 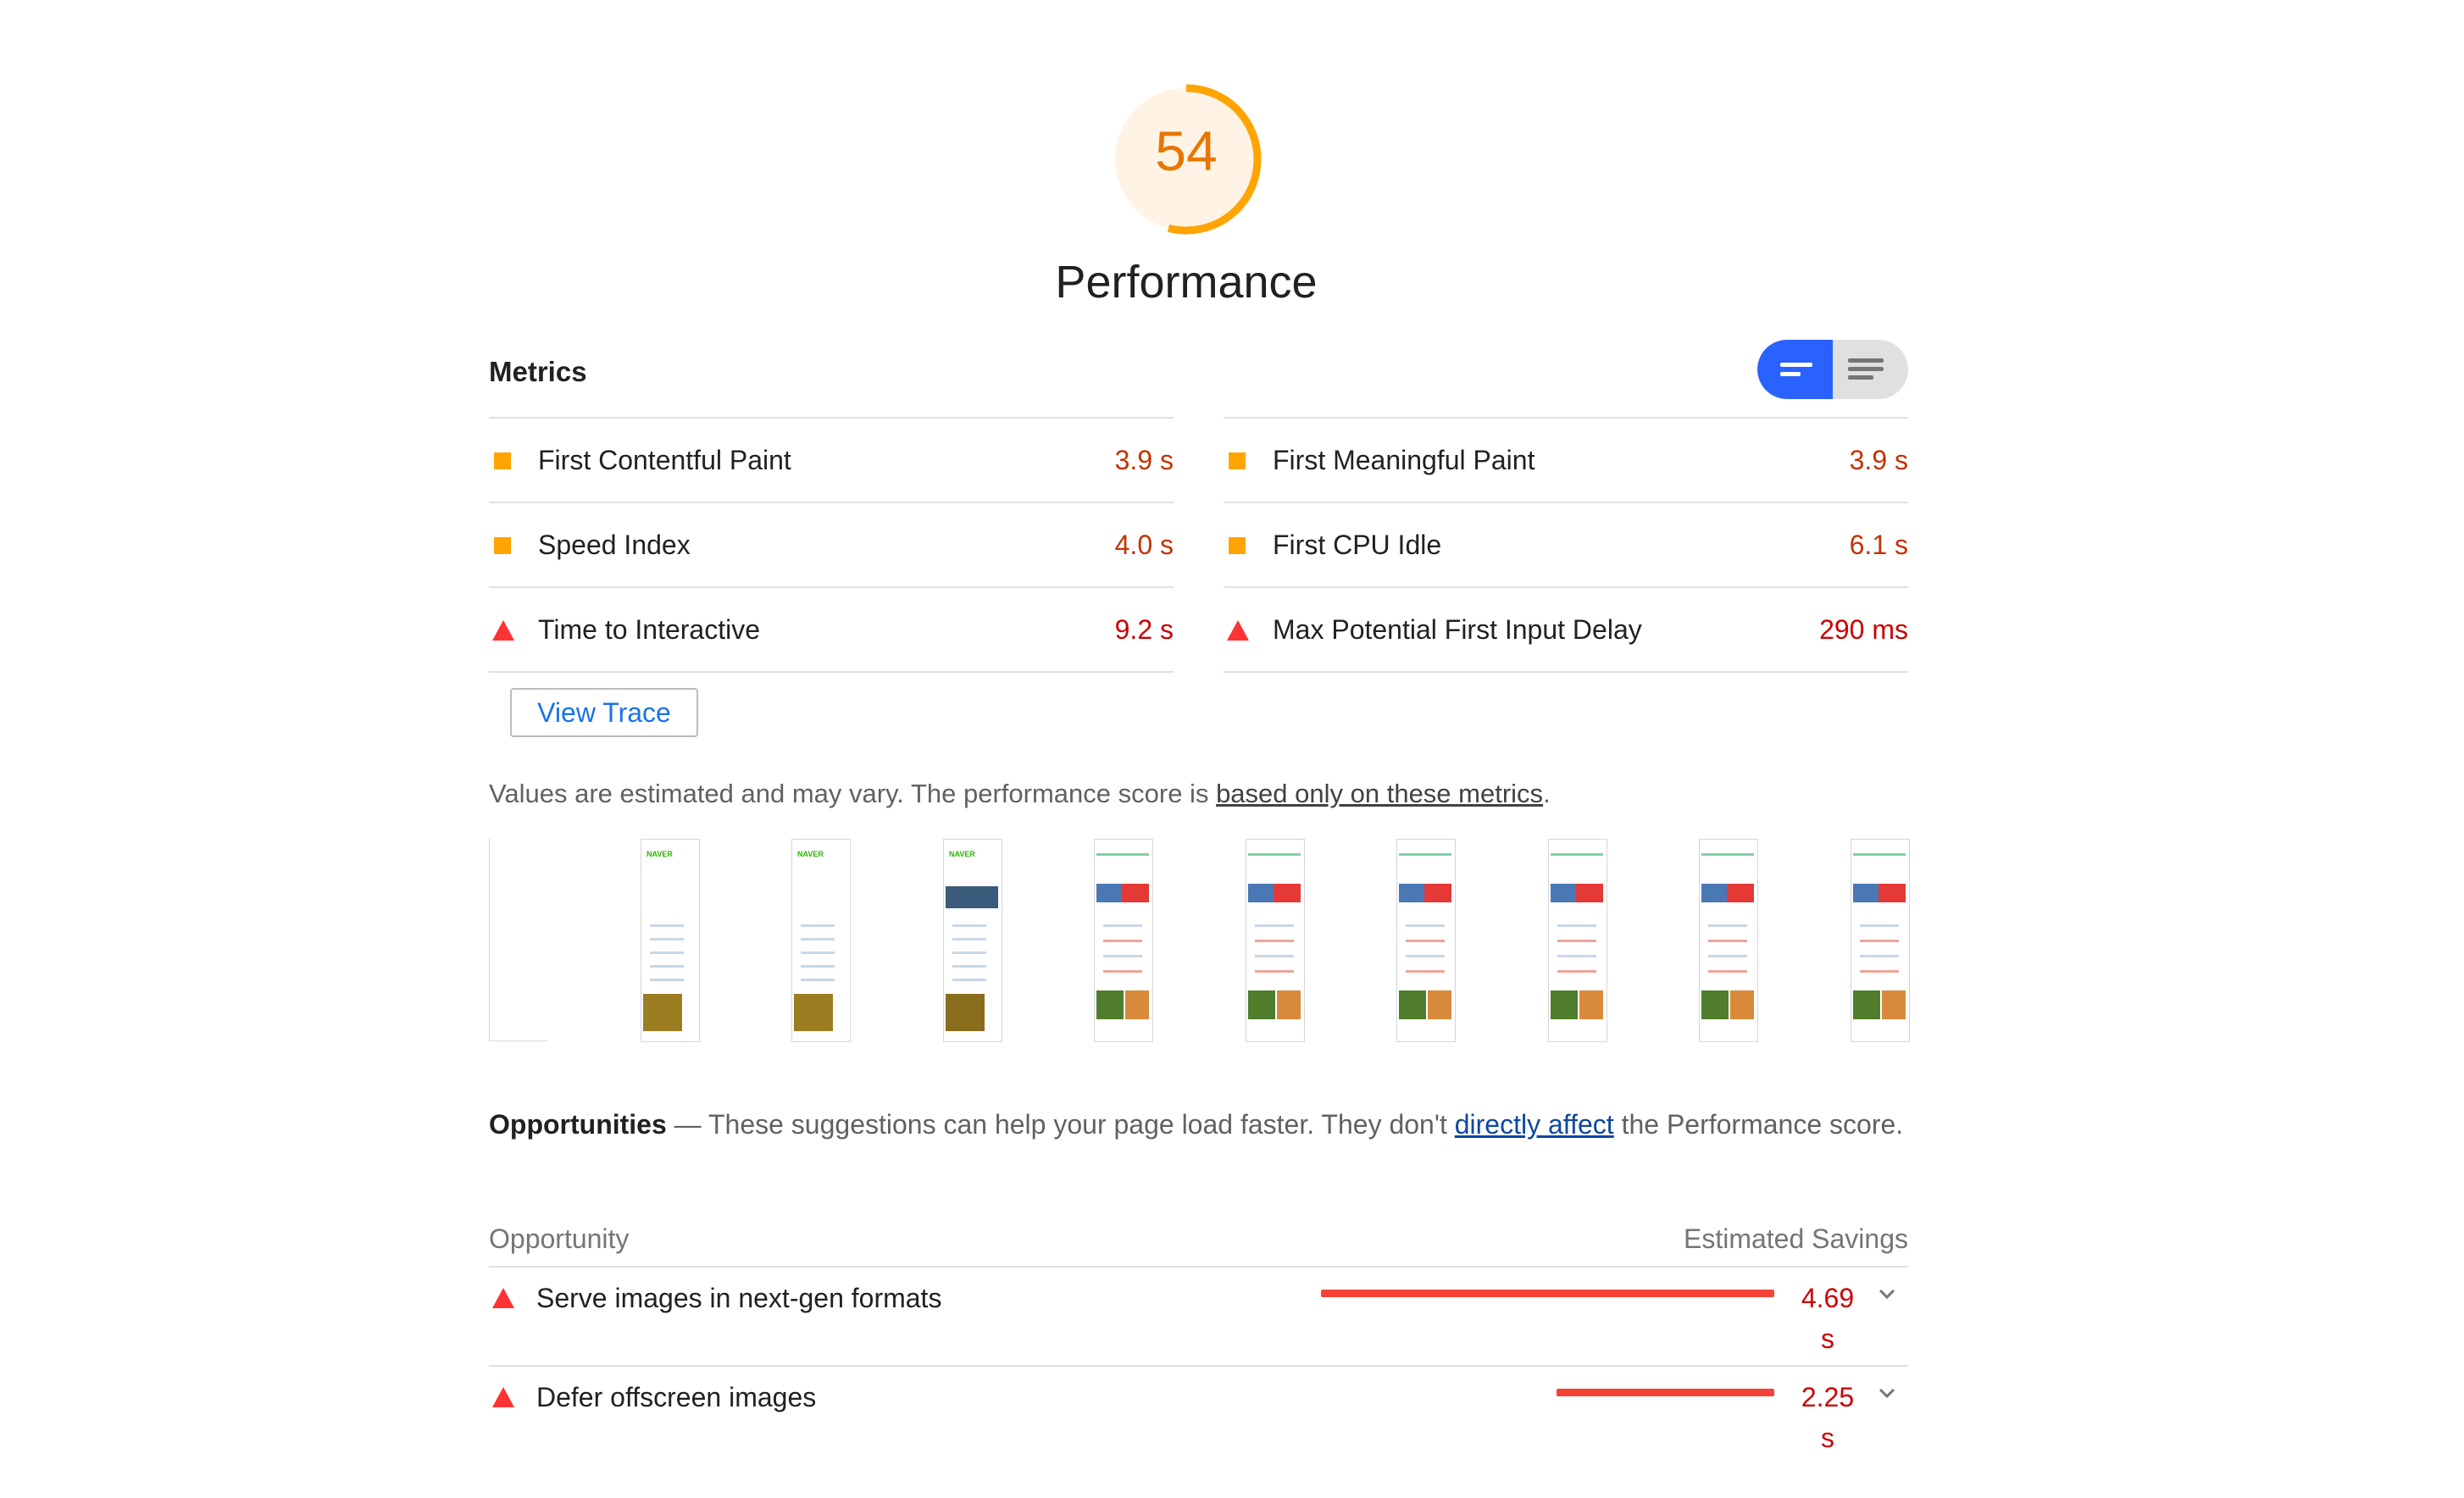 What do you see at coordinates (1828, 1417) in the screenshot?
I see `savings-value: 2.25 s` at bounding box center [1828, 1417].